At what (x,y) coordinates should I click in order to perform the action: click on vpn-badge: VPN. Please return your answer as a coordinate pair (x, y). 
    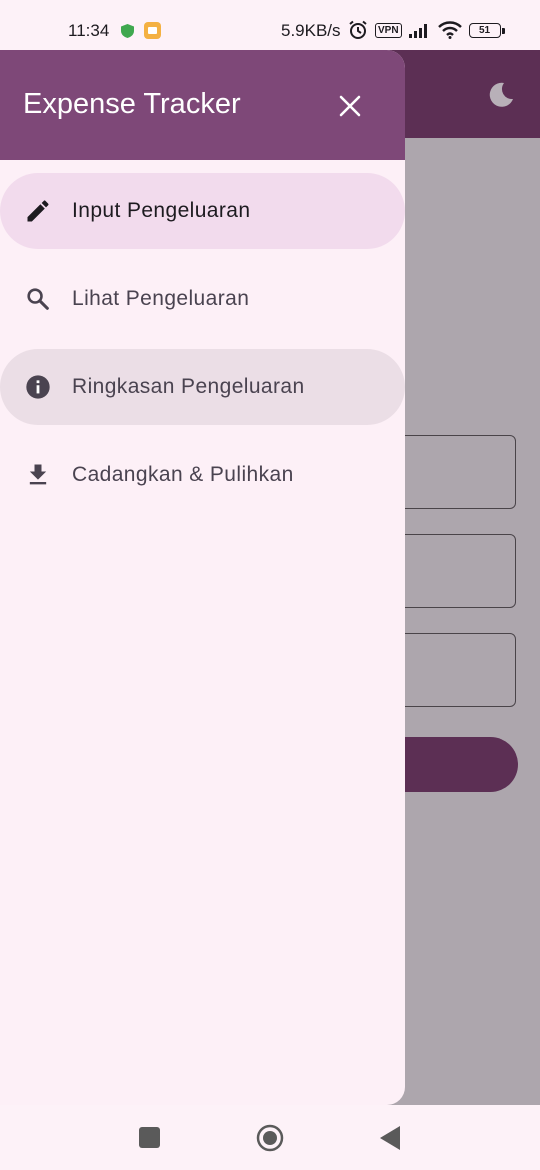
    Looking at the image, I should click on (388, 30).